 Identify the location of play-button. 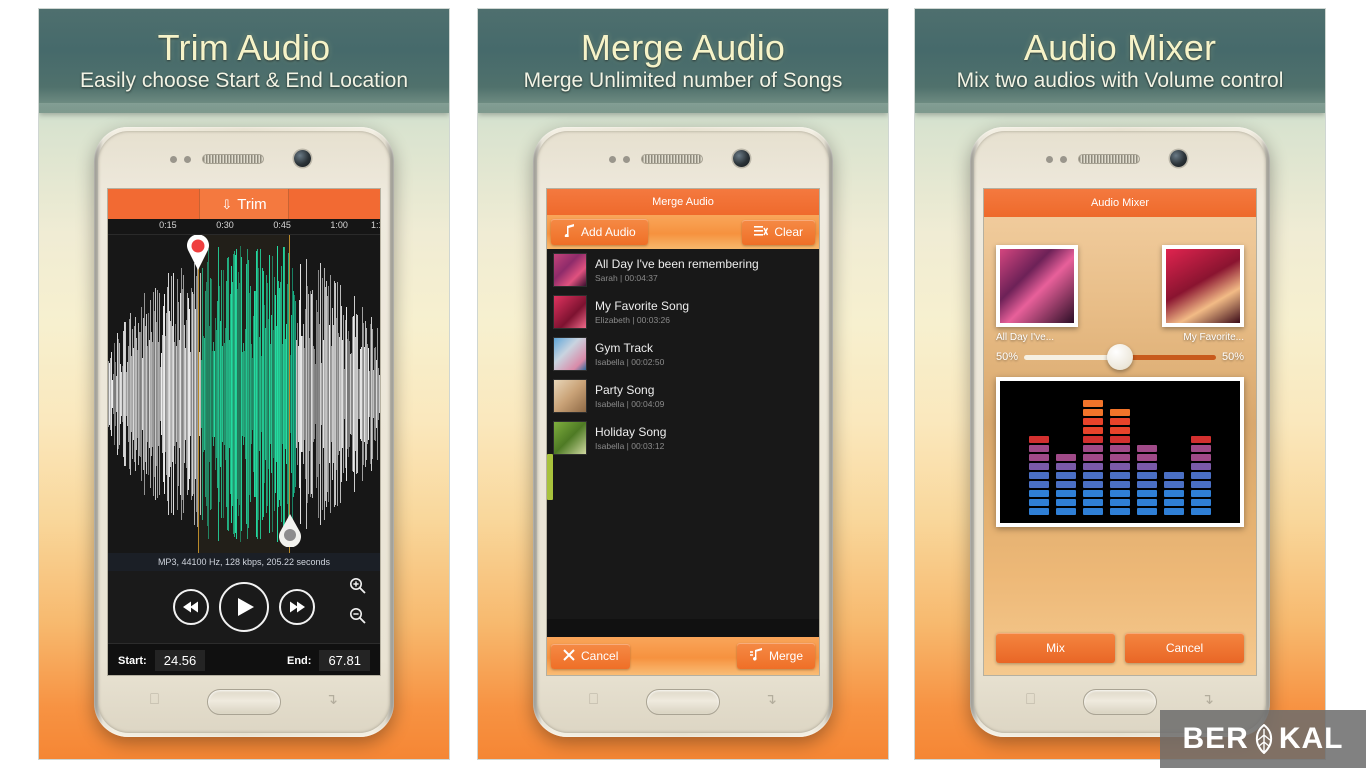
(244, 607).